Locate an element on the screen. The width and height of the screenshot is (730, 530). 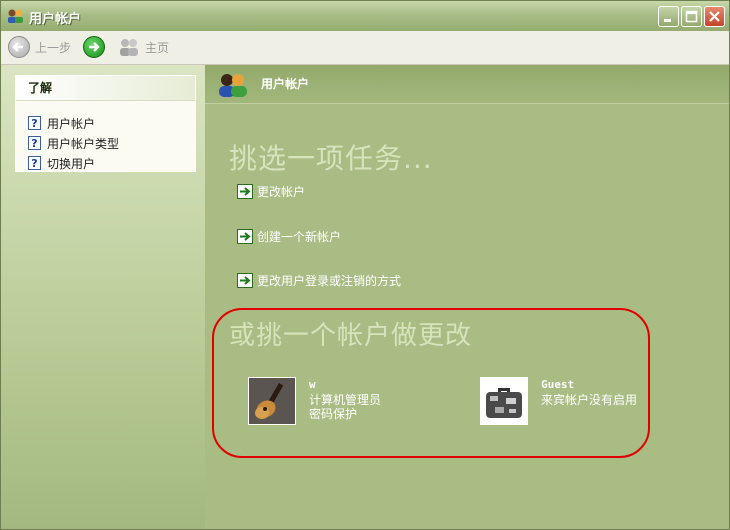
close-icon is located at coordinates (714, 16).